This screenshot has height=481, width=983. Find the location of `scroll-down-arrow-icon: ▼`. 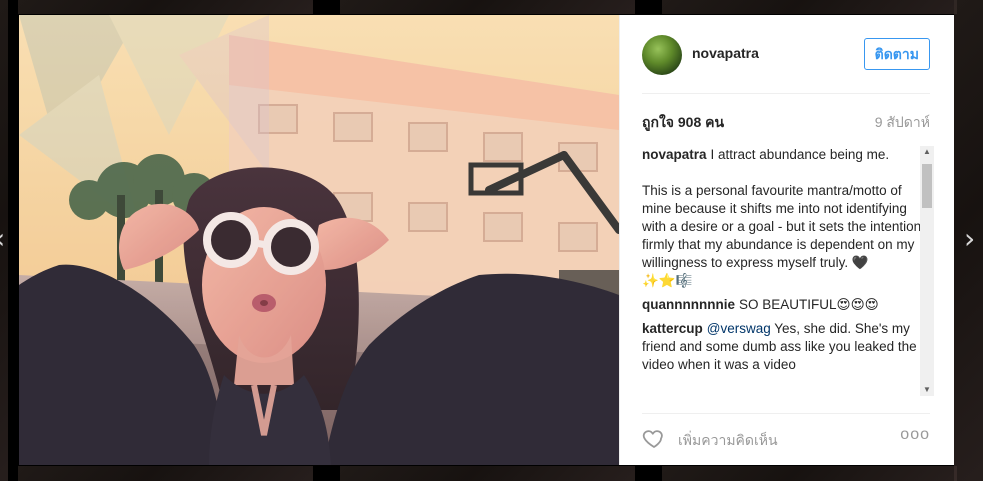

scroll-down-arrow-icon: ▼ is located at coordinates (927, 390).